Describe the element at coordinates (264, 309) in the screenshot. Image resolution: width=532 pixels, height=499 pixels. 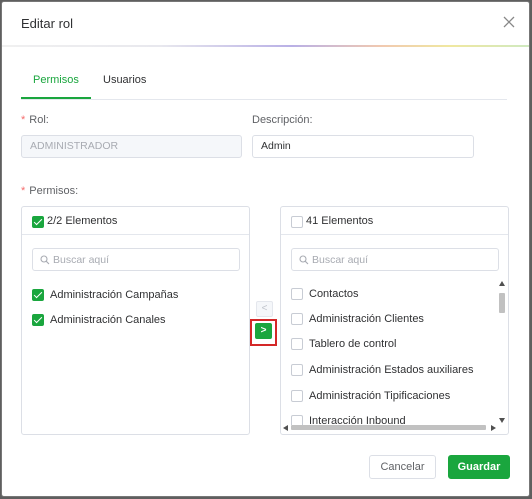
I see `move-to-left-button: <` at that location.